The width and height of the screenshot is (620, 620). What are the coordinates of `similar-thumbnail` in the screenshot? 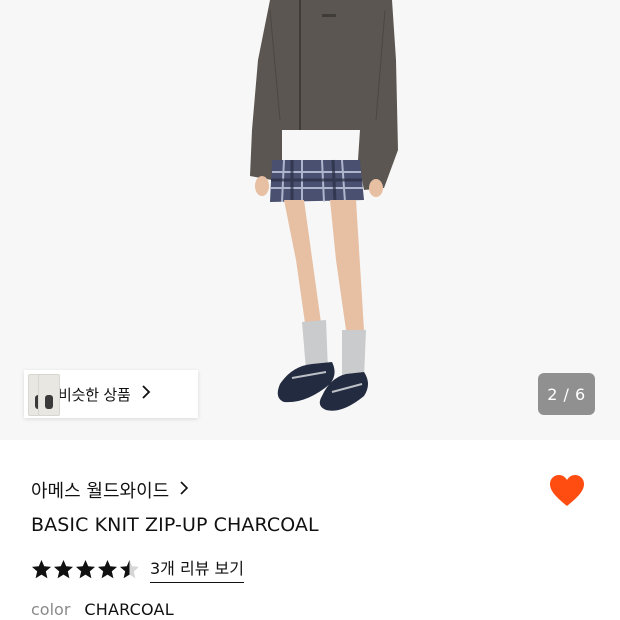 It's located at (49, 395).